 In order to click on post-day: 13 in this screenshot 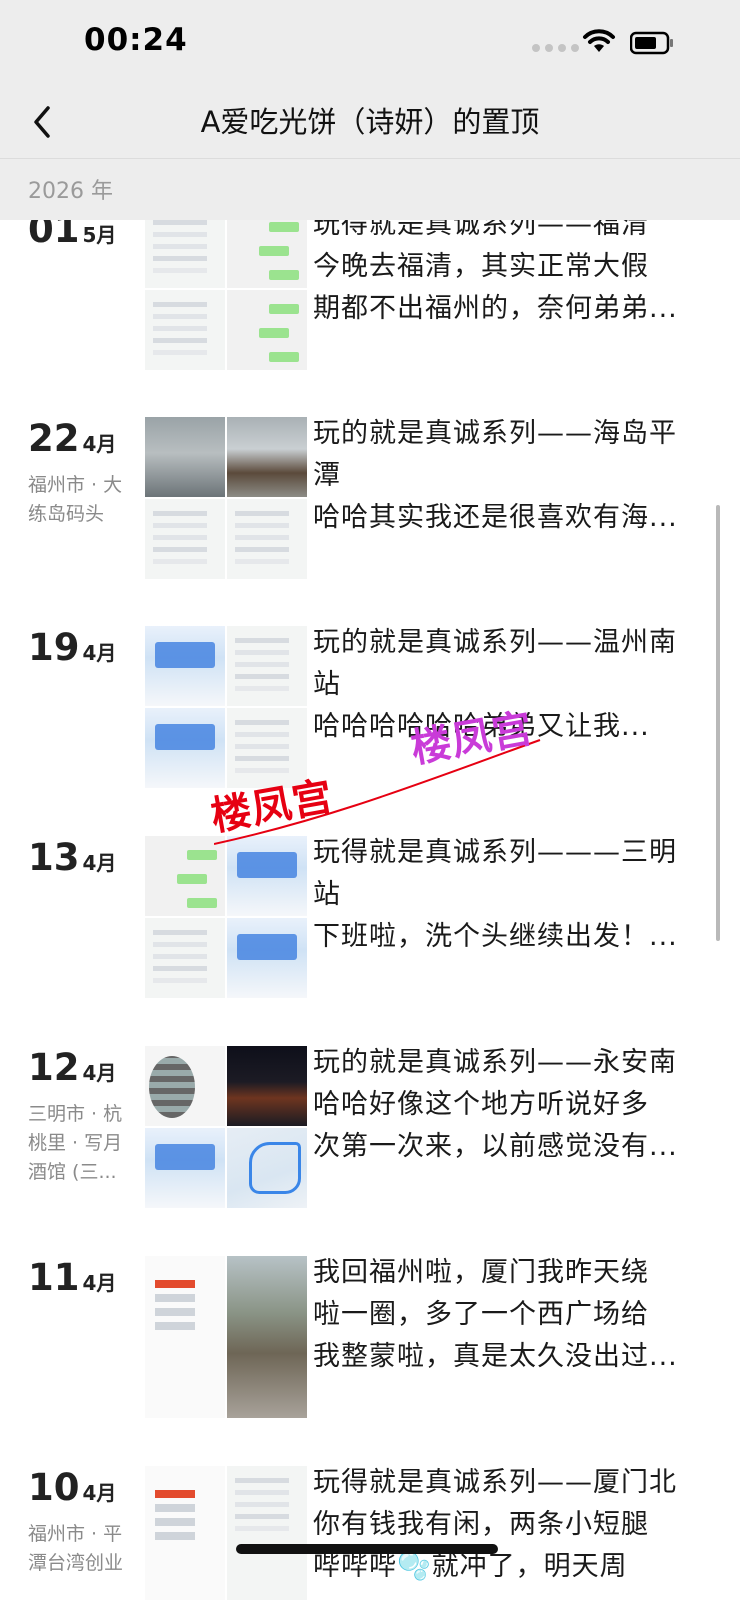, I will do `click(54, 857)`.